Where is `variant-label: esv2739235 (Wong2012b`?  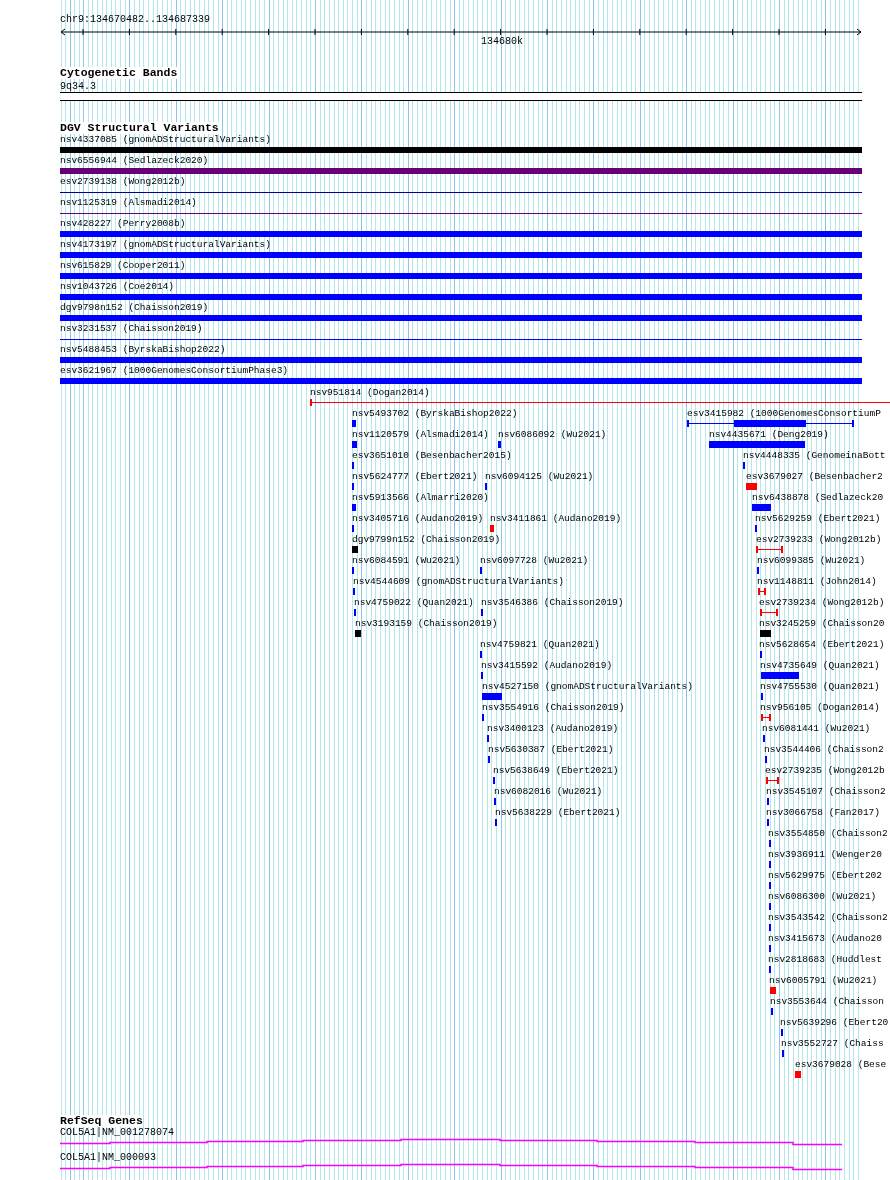
variant-label: esv2739235 (Wong2012b is located at coordinates (825, 770).